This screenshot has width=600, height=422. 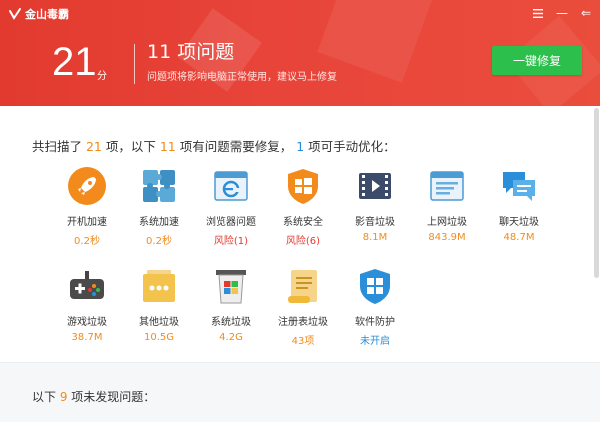 What do you see at coordinates (87, 285) in the screenshot?
I see `gamepad-icon` at bounding box center [87, 285].